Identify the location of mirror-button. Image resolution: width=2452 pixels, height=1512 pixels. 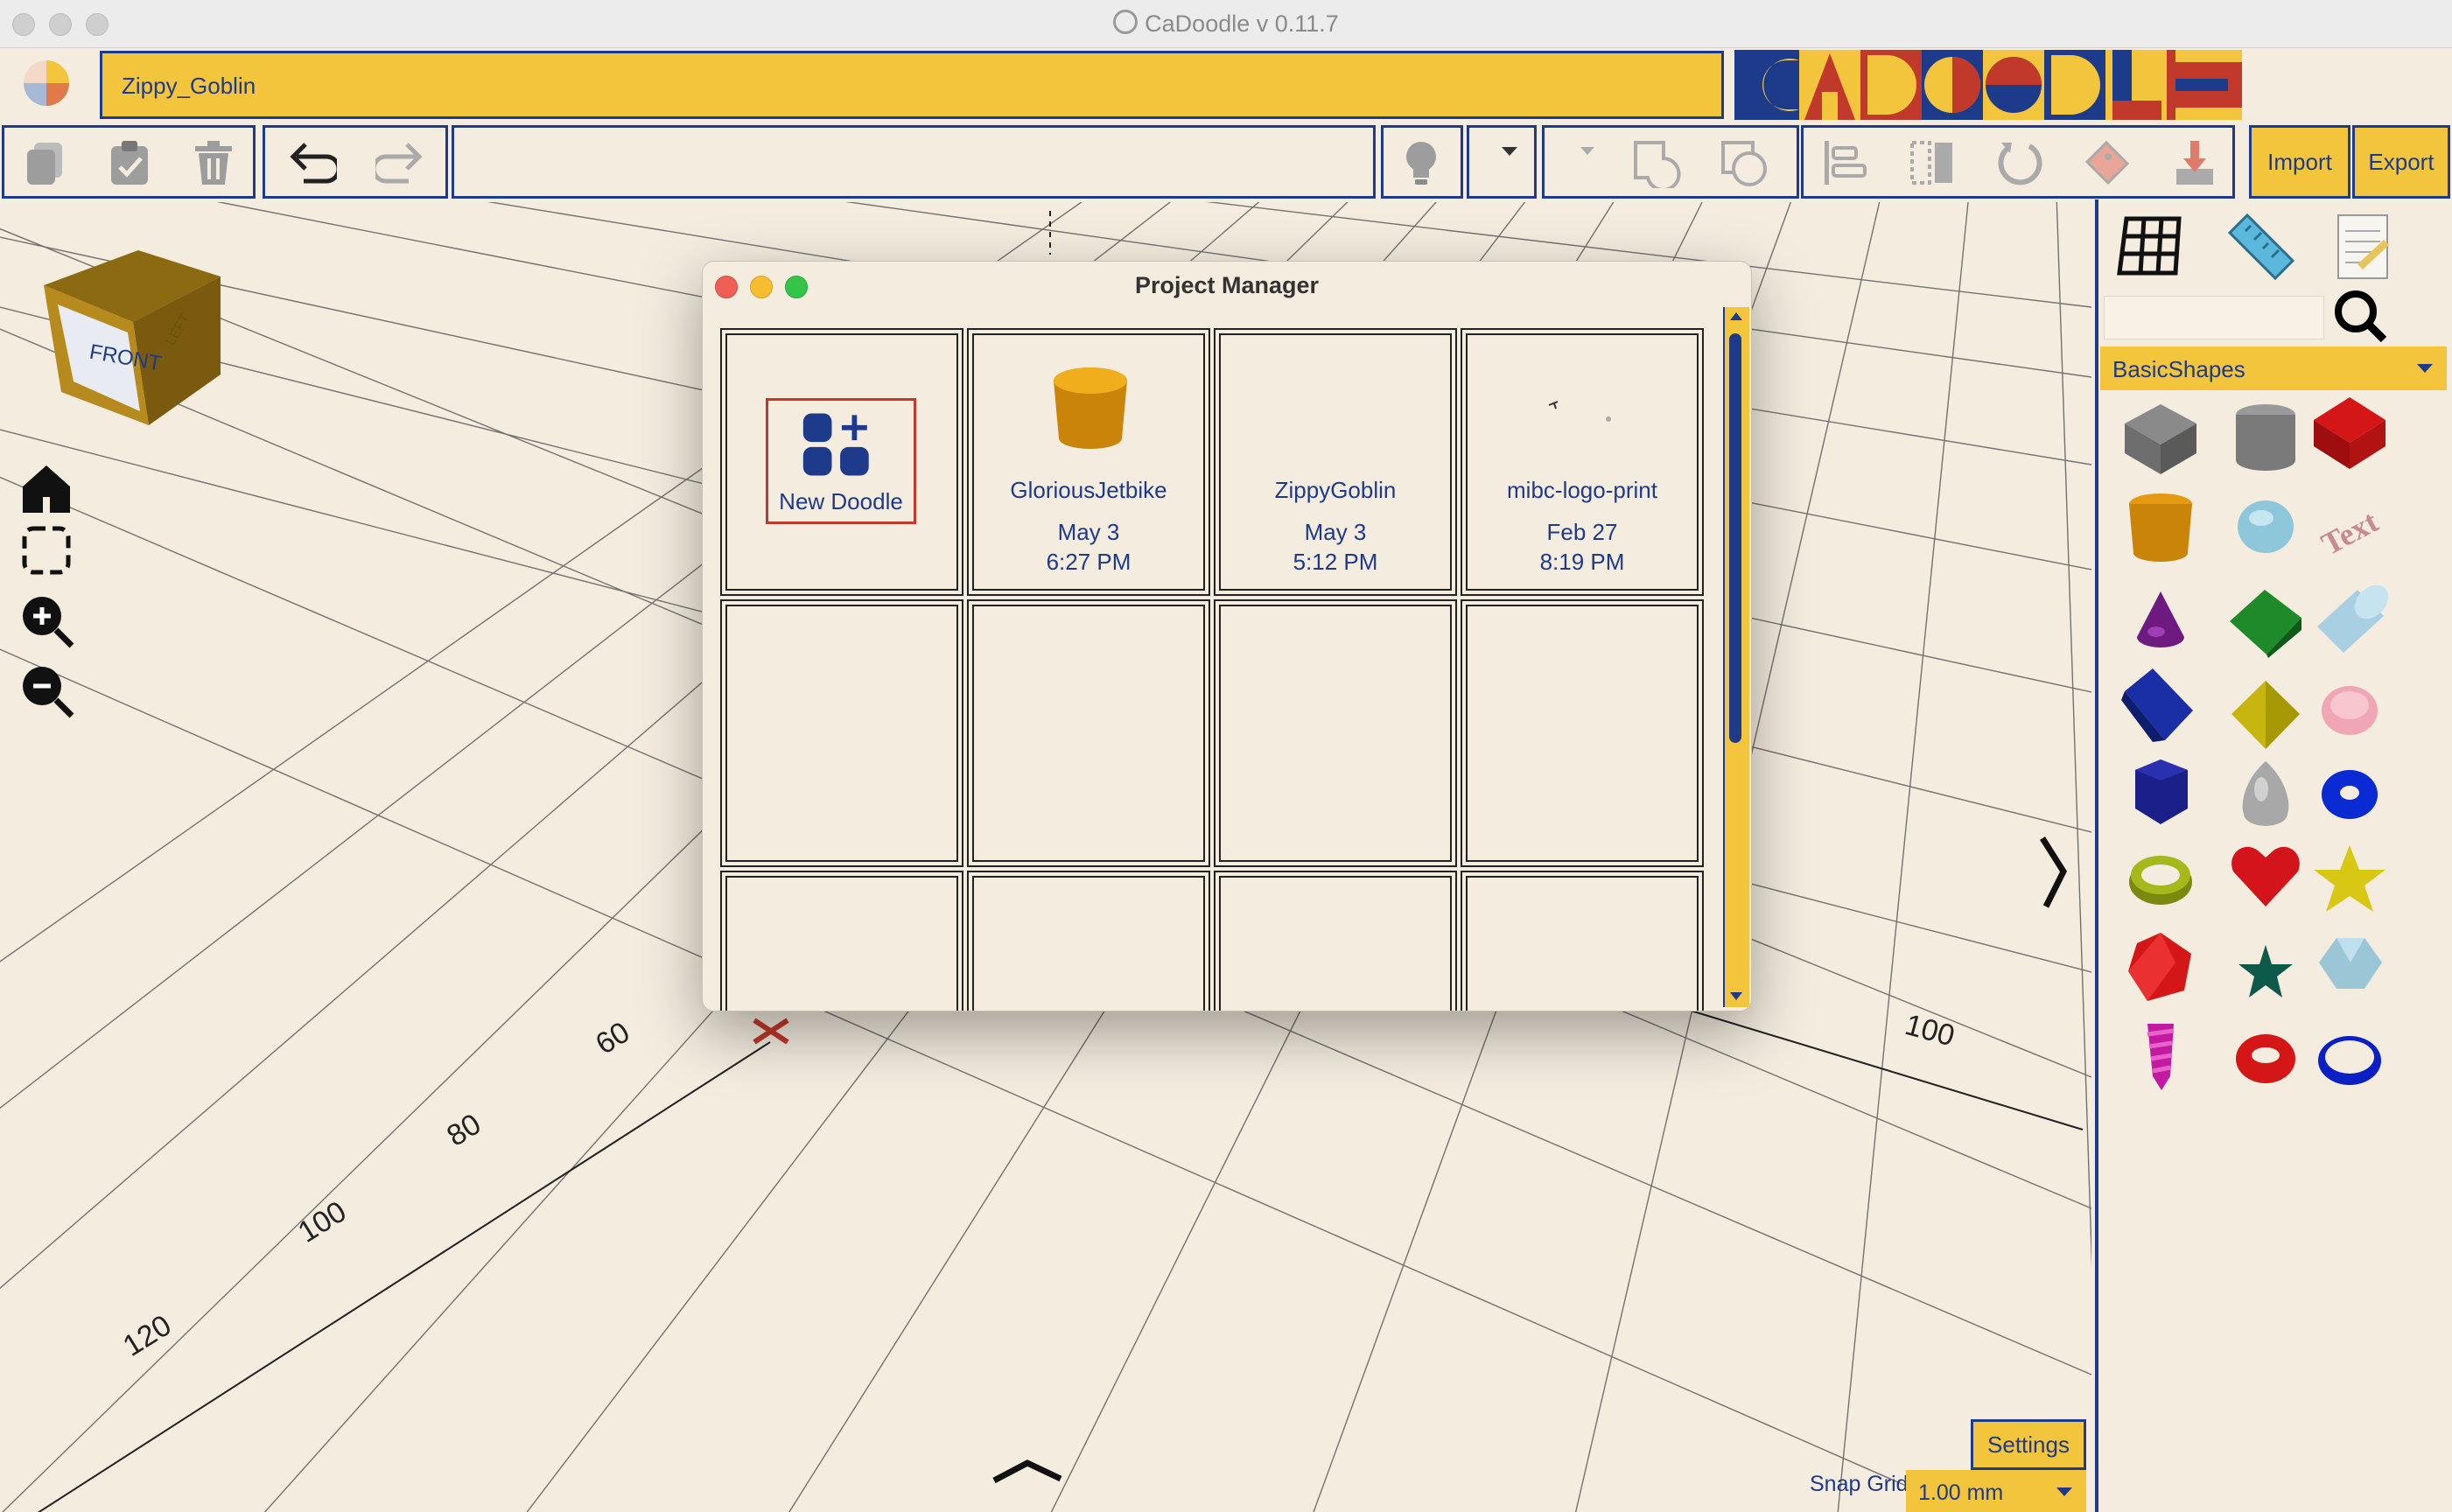
(1932, 162).